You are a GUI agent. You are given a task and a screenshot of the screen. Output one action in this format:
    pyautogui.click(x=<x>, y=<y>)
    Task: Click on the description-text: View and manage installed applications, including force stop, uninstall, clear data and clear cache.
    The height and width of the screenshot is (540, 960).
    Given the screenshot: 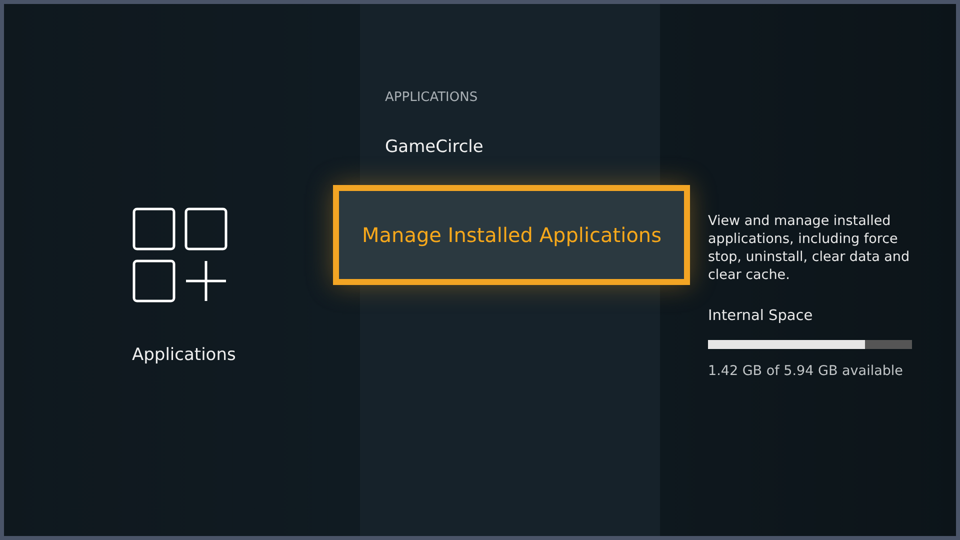 What is the action you would take?
    pyautogui.click(x=809, y=248)
    